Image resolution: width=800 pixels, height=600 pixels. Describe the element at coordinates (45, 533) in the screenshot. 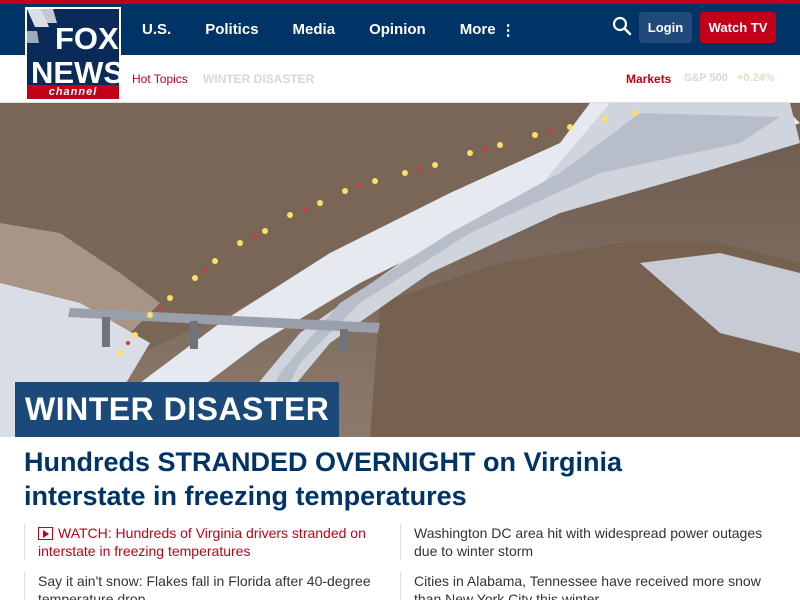

I see `play-video-icon` at that location.